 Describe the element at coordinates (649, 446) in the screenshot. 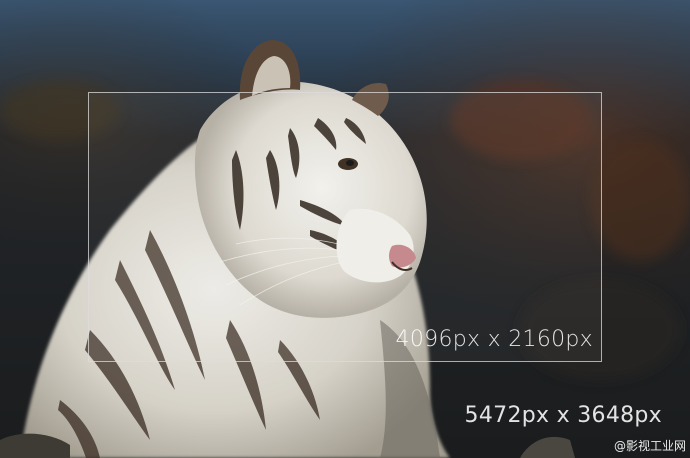

I see `watermark: @影视工业网` at that location.